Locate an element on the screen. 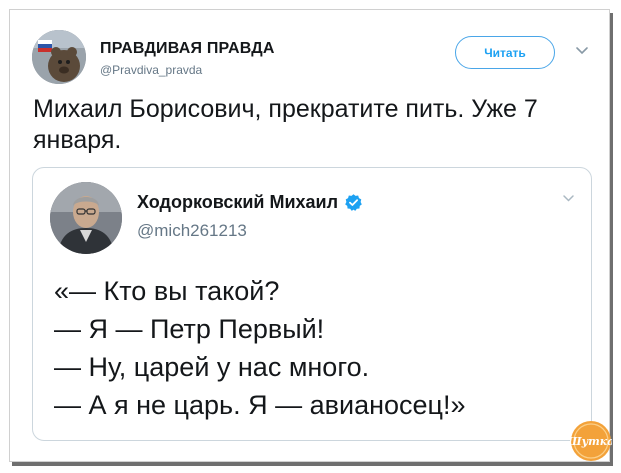 The width and height of the screenshot is (621, 473). tweet-text-line: января. is located at coordinates (77, 140).